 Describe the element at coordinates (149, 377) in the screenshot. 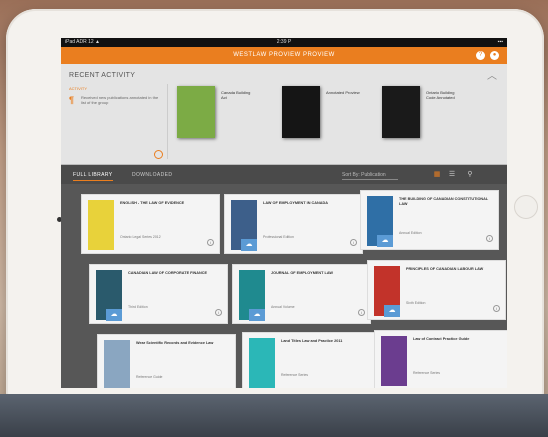

I see `book-meta: Reference Guide` at that location.